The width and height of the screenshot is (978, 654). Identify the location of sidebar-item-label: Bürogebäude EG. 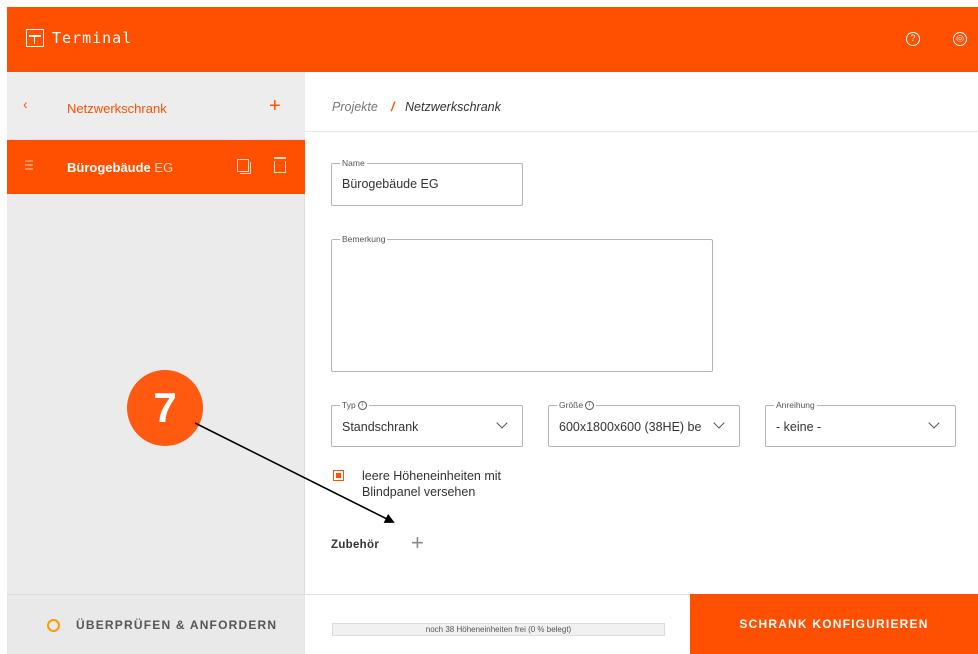
(120, 167).